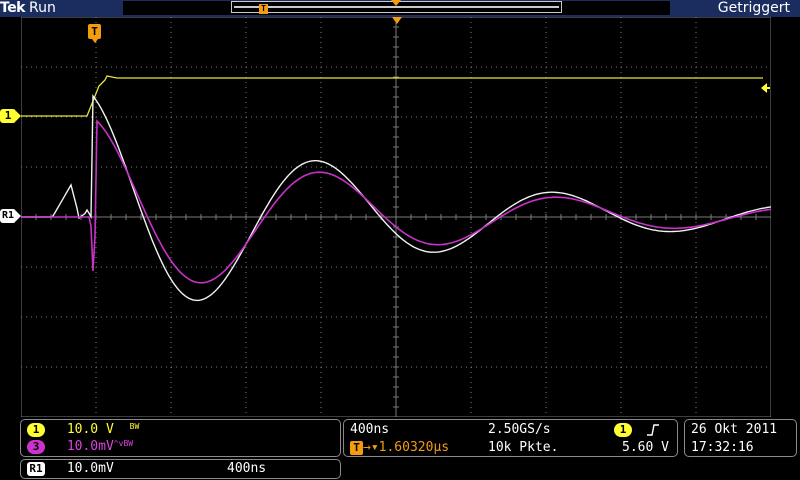 This screenshot has height=480, width=800. I want to click on ch1-readout: 1 10.0 V BW, so click(83, 429).